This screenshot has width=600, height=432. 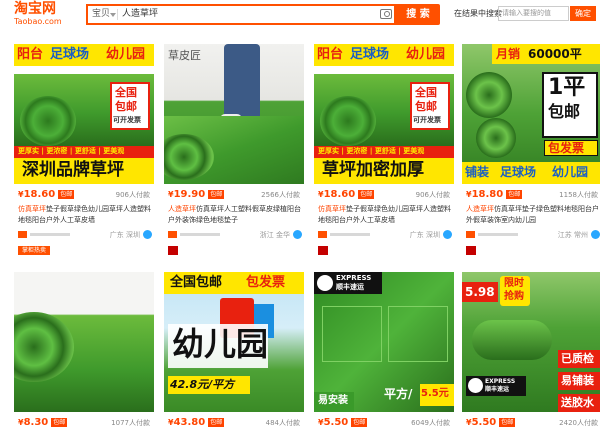 I want to click on search-scope-label: 宝贝, so click(x=101, y=14).